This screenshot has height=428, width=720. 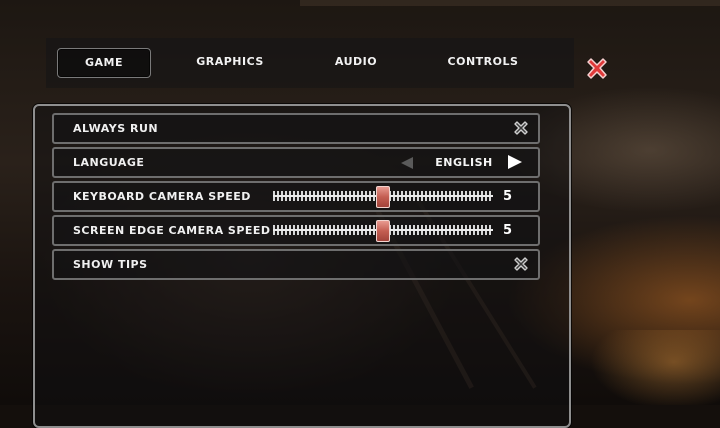 What do you see at coordinates (172, 230) in the screenshot?
I see `screen-edge-camera-speed-label: SCREEN EDGE CAMERA SPEED` at bounding box center [172, 230].